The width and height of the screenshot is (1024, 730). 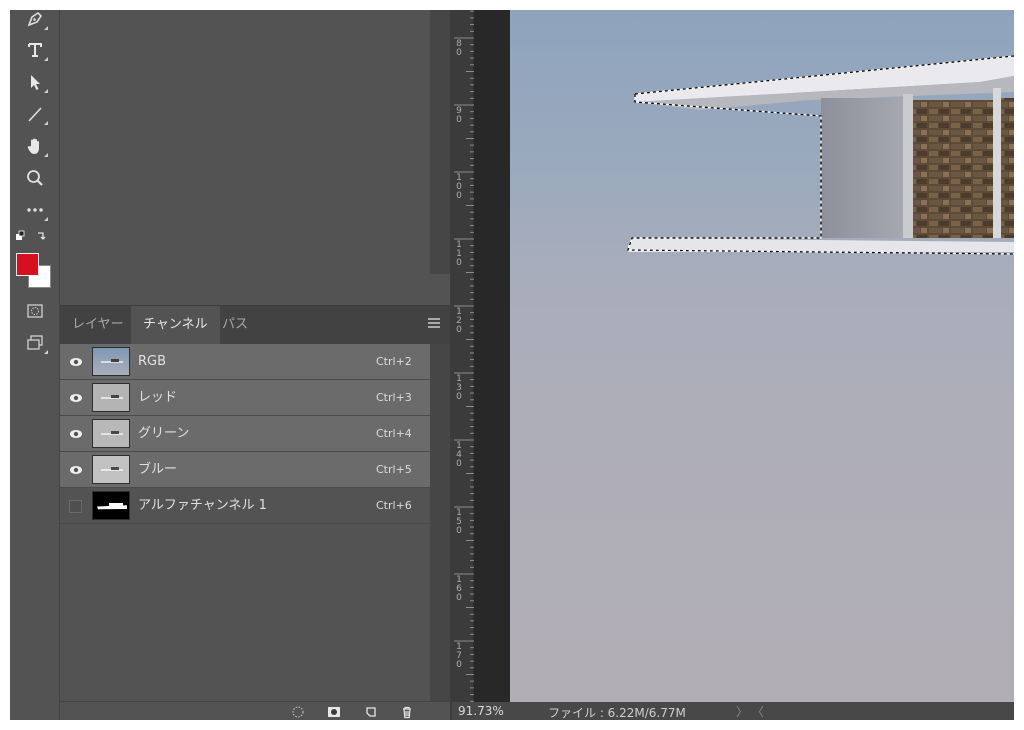 What do you see at coordinates (733, 711) in the screenshot?
I see `status-bar: 91.73% ファイル : 6.22M/6.77M 〉 〈` at bounding box center [733, 711].